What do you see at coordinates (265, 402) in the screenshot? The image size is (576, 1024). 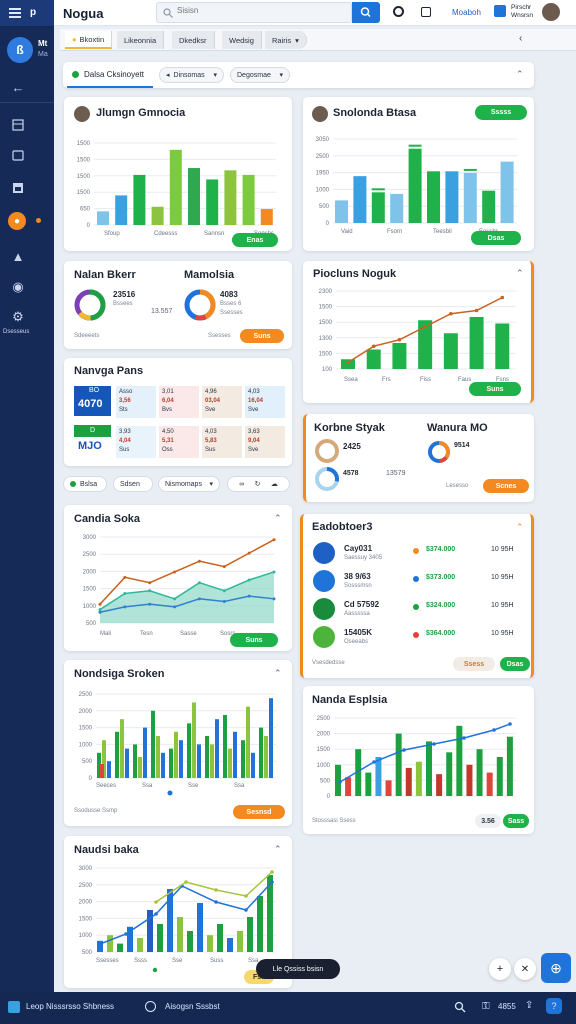 I see `small-tile: 4,03 16,04 Sve` at bounding box center [265, 402].